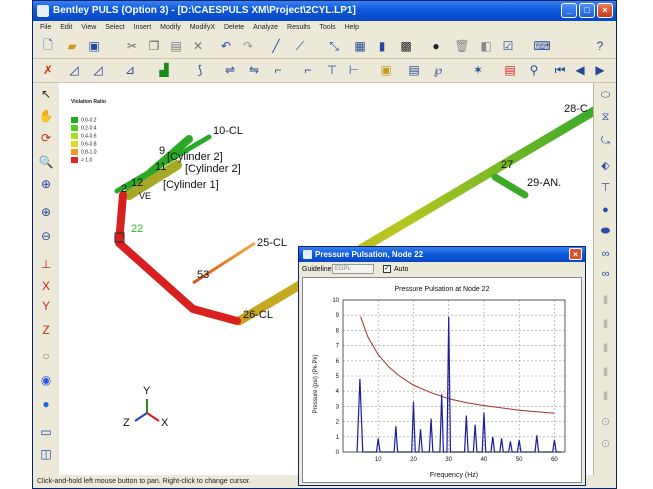  What do you see at coordinates (354, 70) in the screenshot?
I see `branch-icon: ⊢` at bounding box center [354, 70].